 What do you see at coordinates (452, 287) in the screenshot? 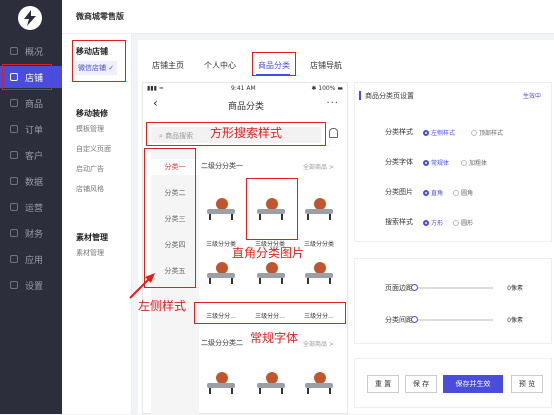
I see `page-margin-slider` at bounding box center [452, 287].